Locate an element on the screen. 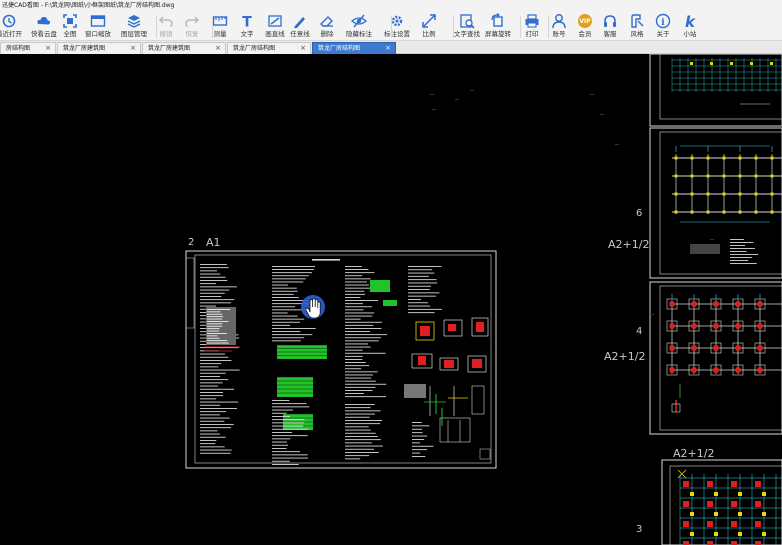 This screenshot has width=782, height=545. toolbar-label: 标注设置 is located at coordinates (397, 34).